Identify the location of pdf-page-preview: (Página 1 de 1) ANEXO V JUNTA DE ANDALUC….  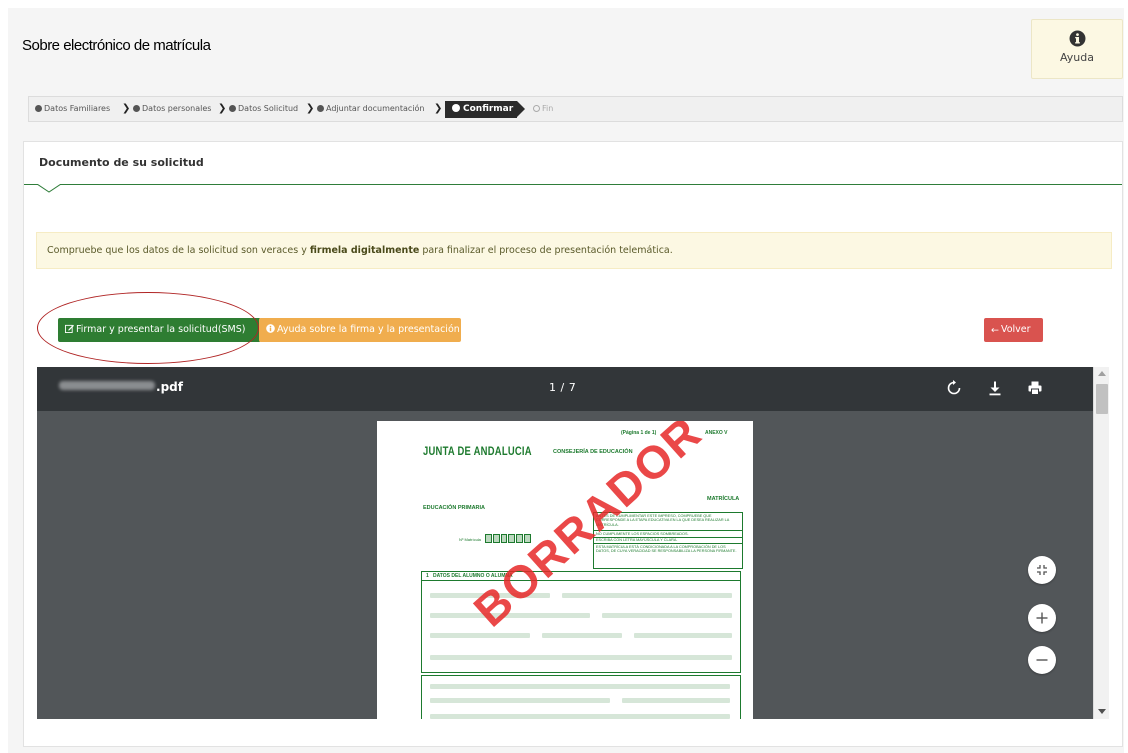
(565, 570).